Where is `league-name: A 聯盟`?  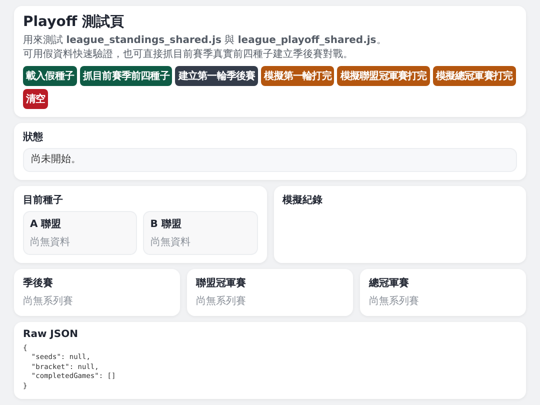 league-name: A 聯盟 is located at coordinates (46, 224).